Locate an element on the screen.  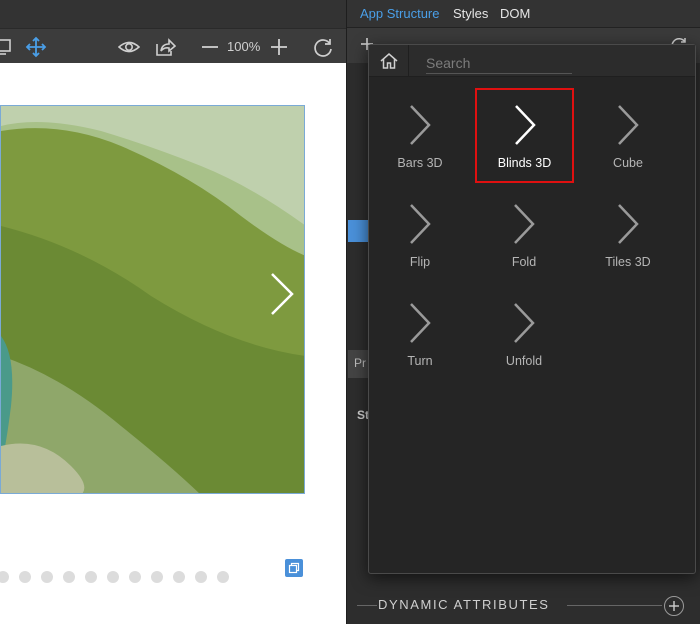
properties-tab: Pr is located at coordinates (359, 364).